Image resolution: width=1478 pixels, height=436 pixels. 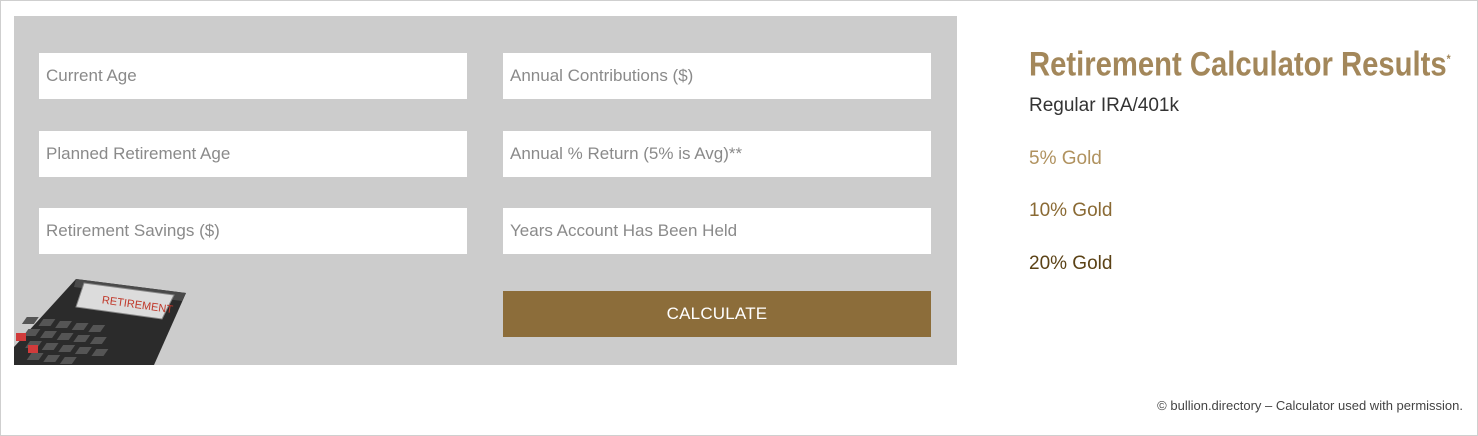 I want to click on calculate-button: CALCULATE, so click(x=717, y=314).